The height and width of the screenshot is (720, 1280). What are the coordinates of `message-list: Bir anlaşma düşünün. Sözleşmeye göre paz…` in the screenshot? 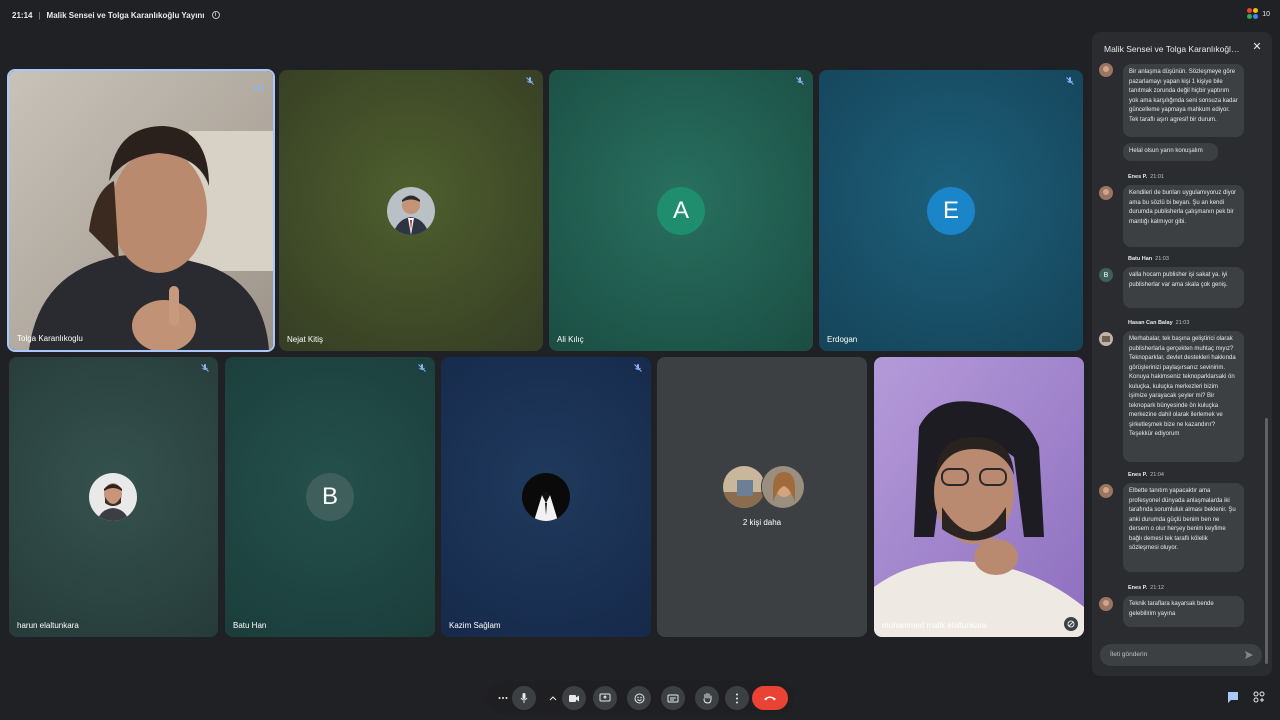 It's located at (1178, 347).